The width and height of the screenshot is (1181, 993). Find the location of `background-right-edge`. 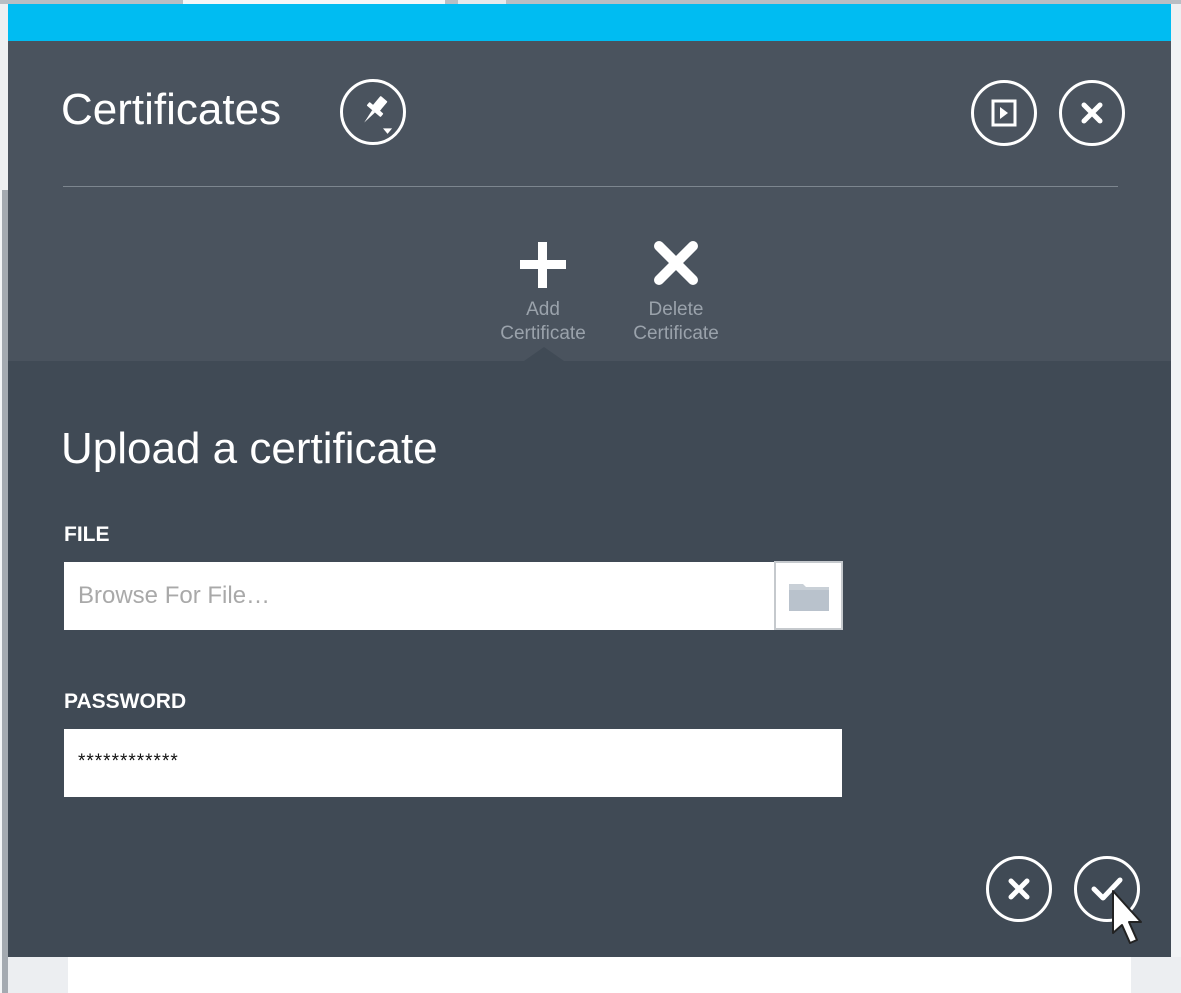

background-right-edge is located at coordinates (1176, 516).